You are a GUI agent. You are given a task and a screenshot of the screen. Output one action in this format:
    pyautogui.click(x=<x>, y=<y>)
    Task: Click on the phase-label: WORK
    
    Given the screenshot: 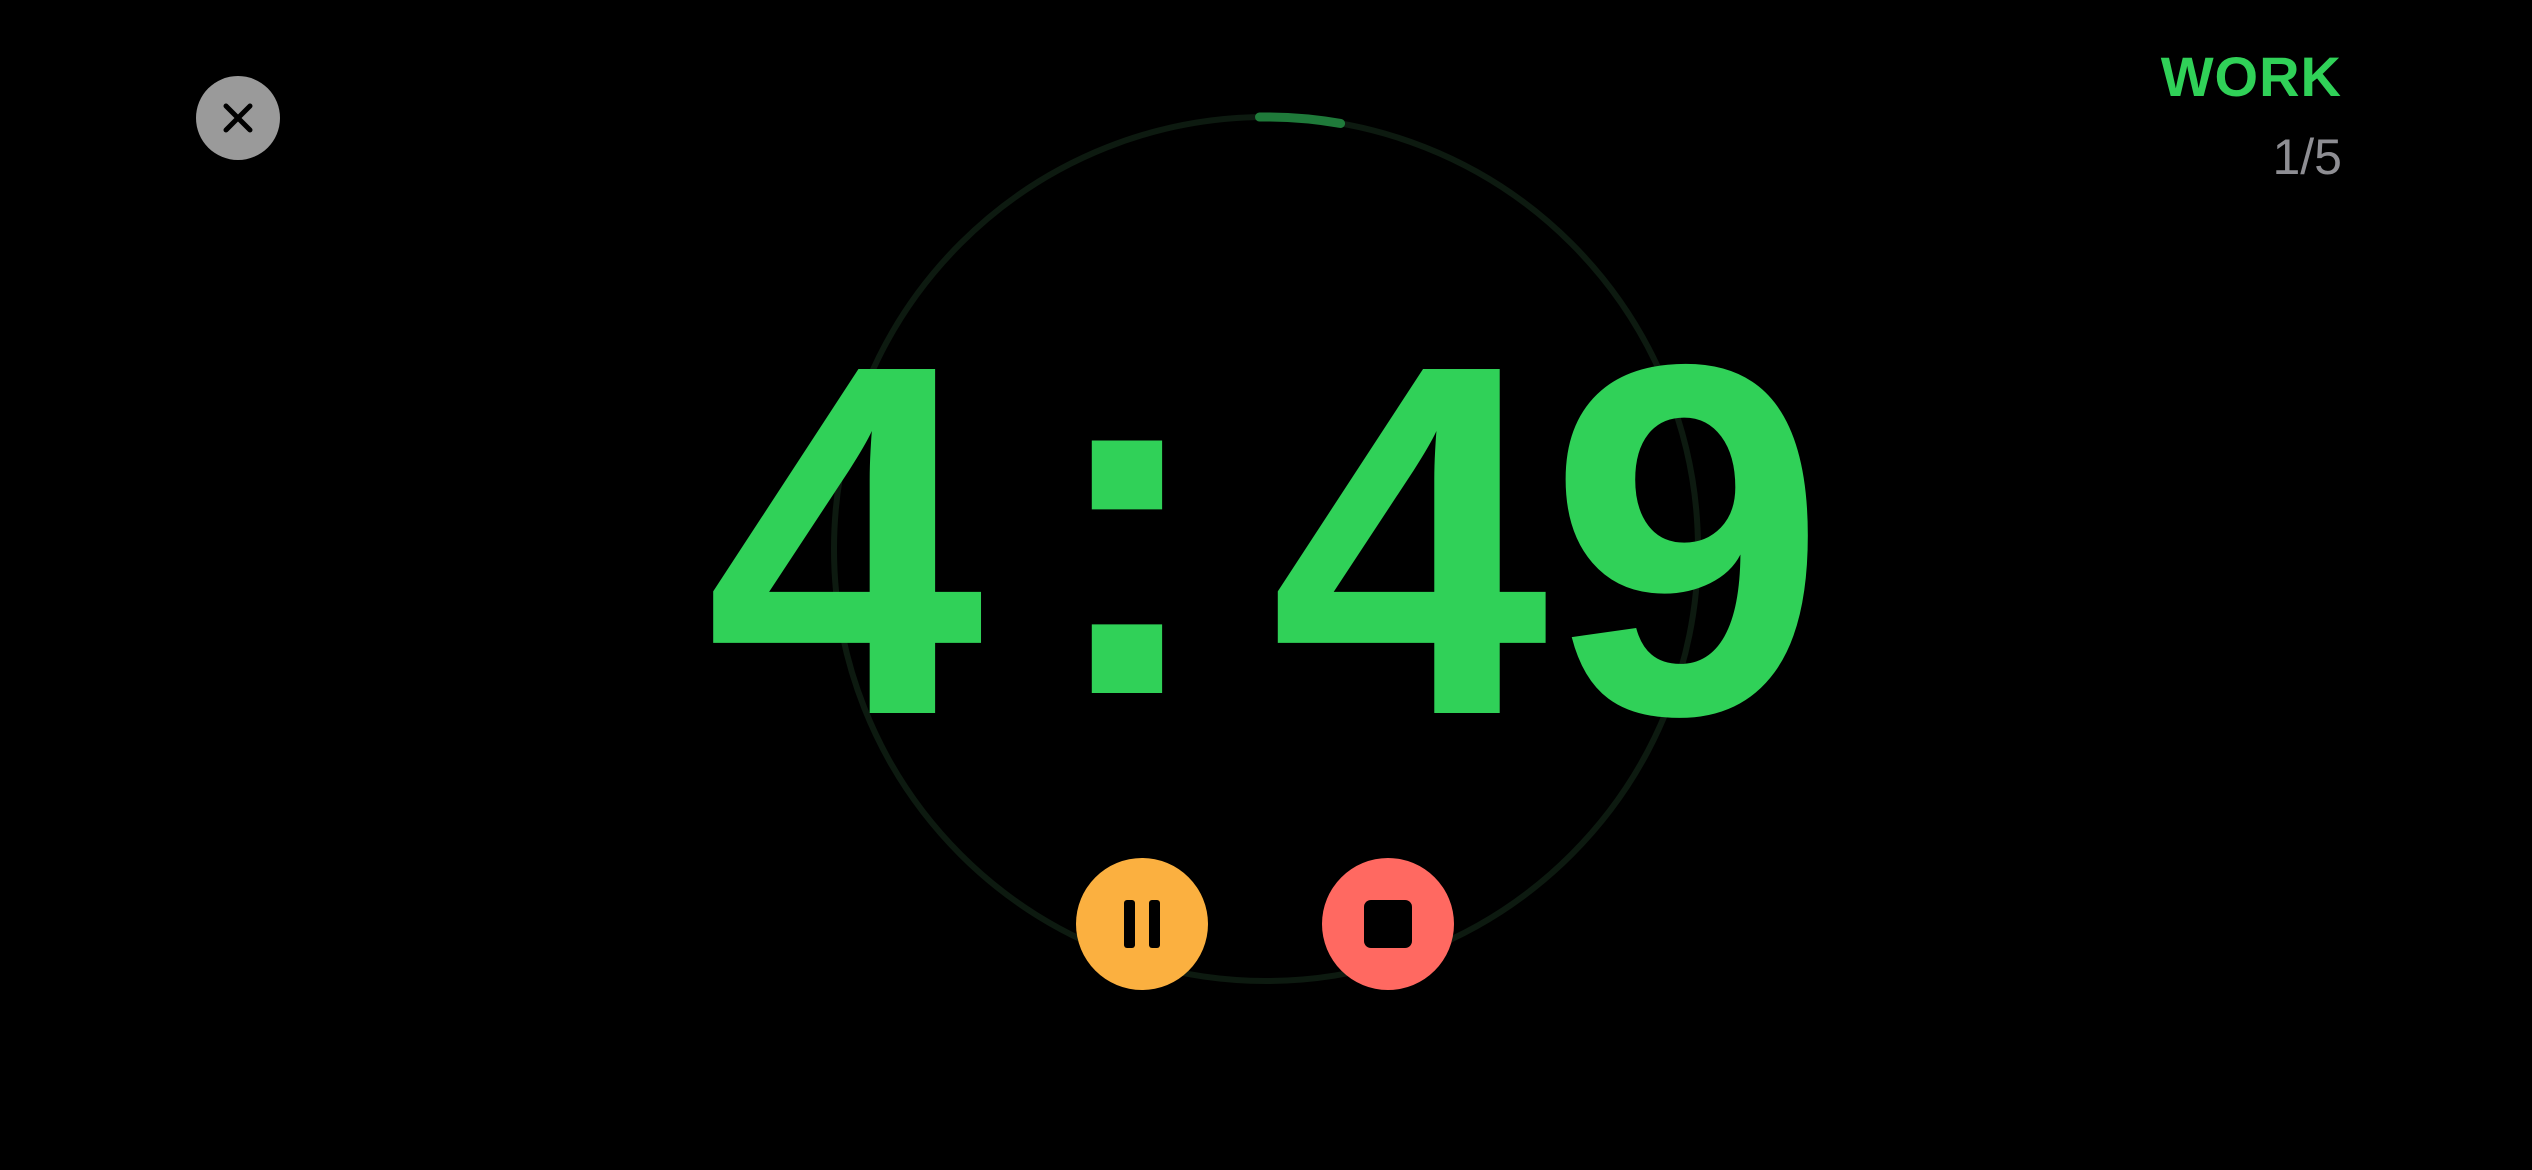 What is the action you would take?
    pyautogui.click(x=2251, y=76)
    